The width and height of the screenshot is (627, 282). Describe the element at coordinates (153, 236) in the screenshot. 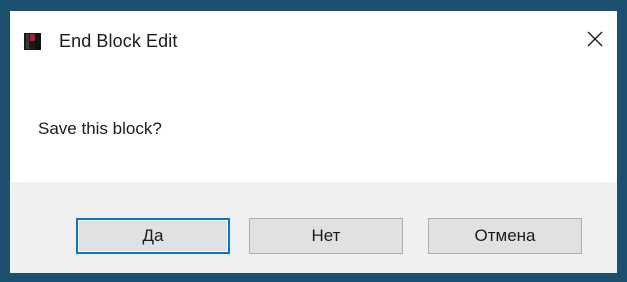

I see `yes-button: Да` at that location.